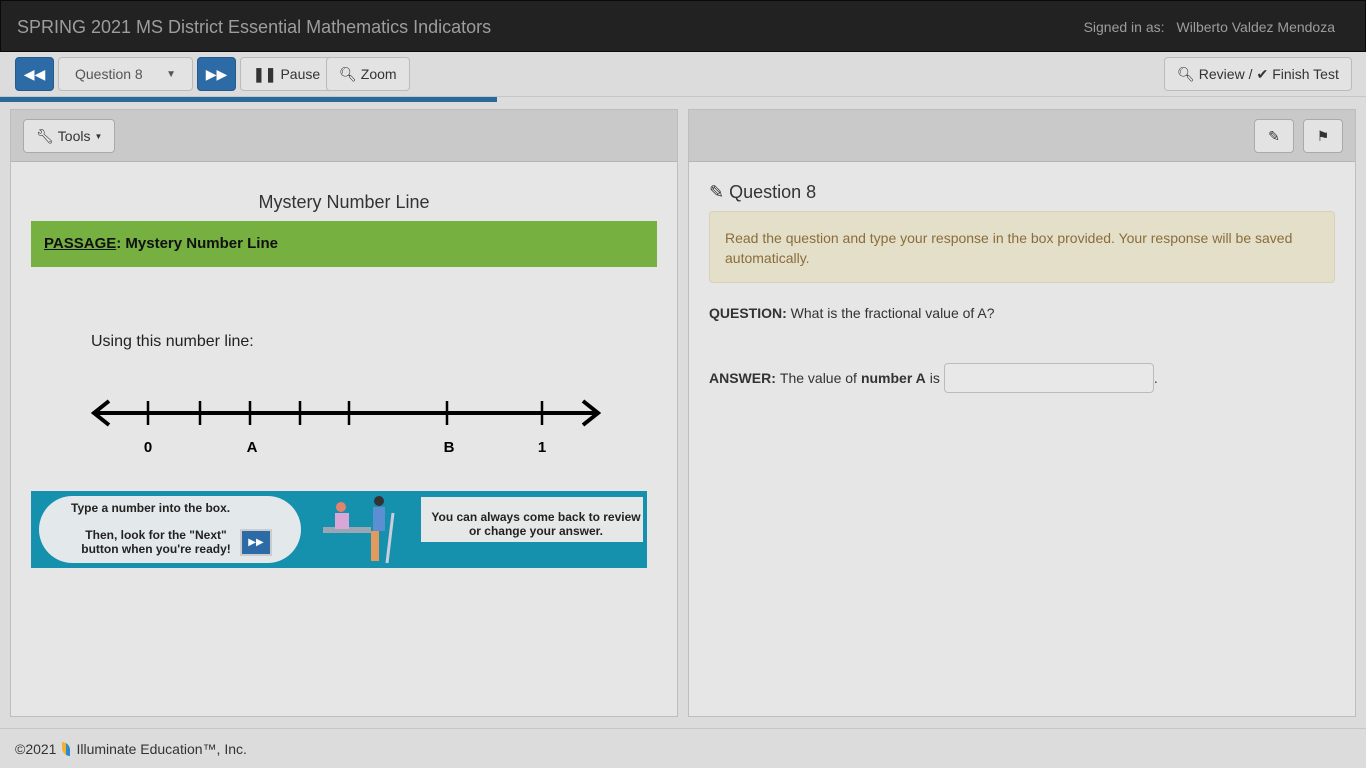 The height and width of the screenshot is (768, 1366). What do you see at coordinates (742, 378) in the screenshot?
I see `answer-label: ANSWER:` at bounding box center [742, 378].